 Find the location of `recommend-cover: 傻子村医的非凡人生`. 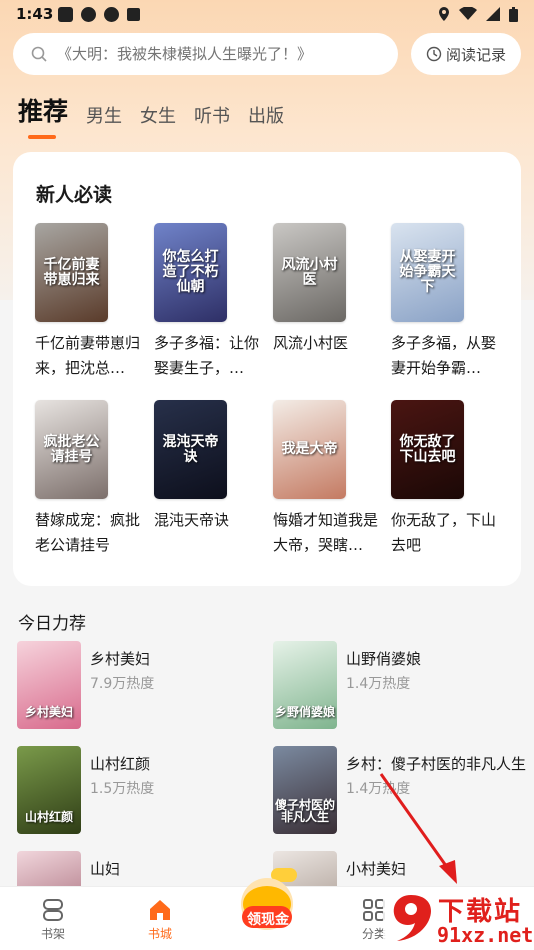

recommend-cover: 傻子村医的非凡人生 is located at coordinates (305, 790).